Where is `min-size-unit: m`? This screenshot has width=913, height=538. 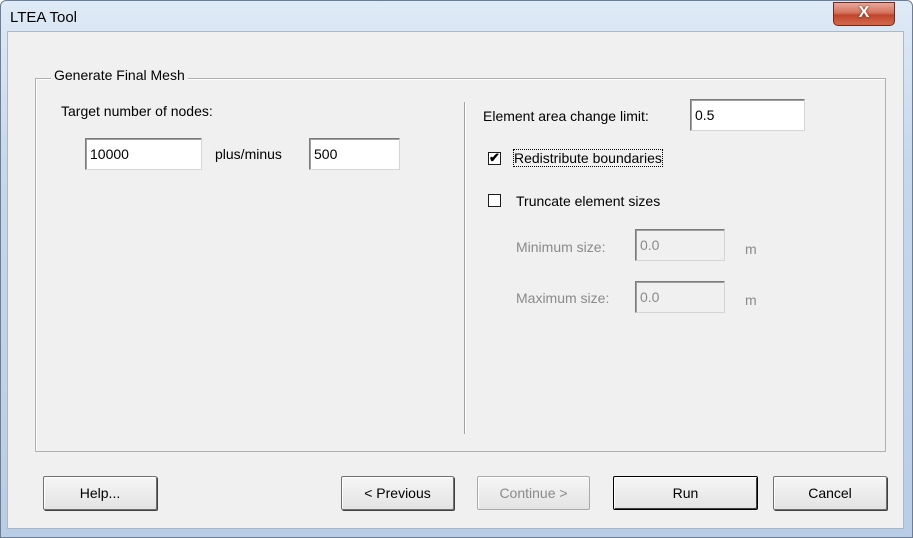
min-size-unit: m is located at coordinates (751, 249).